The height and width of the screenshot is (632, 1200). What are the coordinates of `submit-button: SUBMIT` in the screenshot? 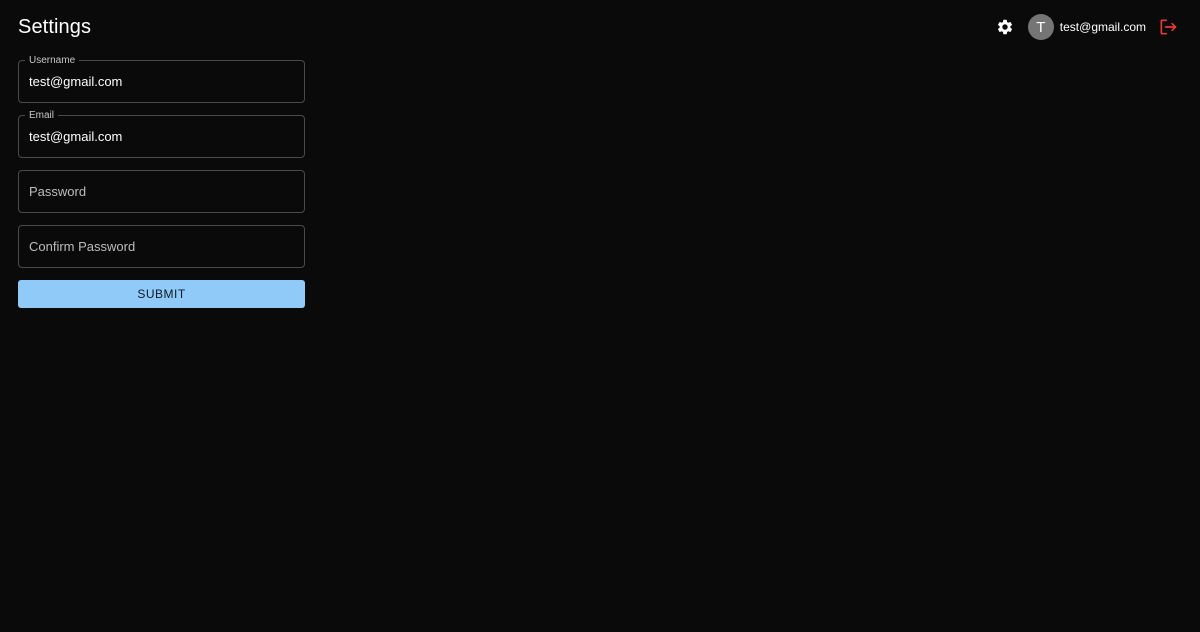 It's located at (161, 294).